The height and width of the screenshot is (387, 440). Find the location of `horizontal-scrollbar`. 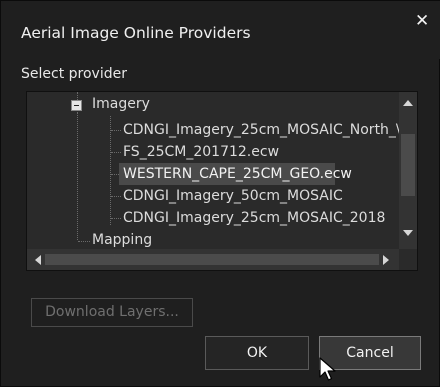

horizontal-scrollbar is located at coordinates (213, 259).